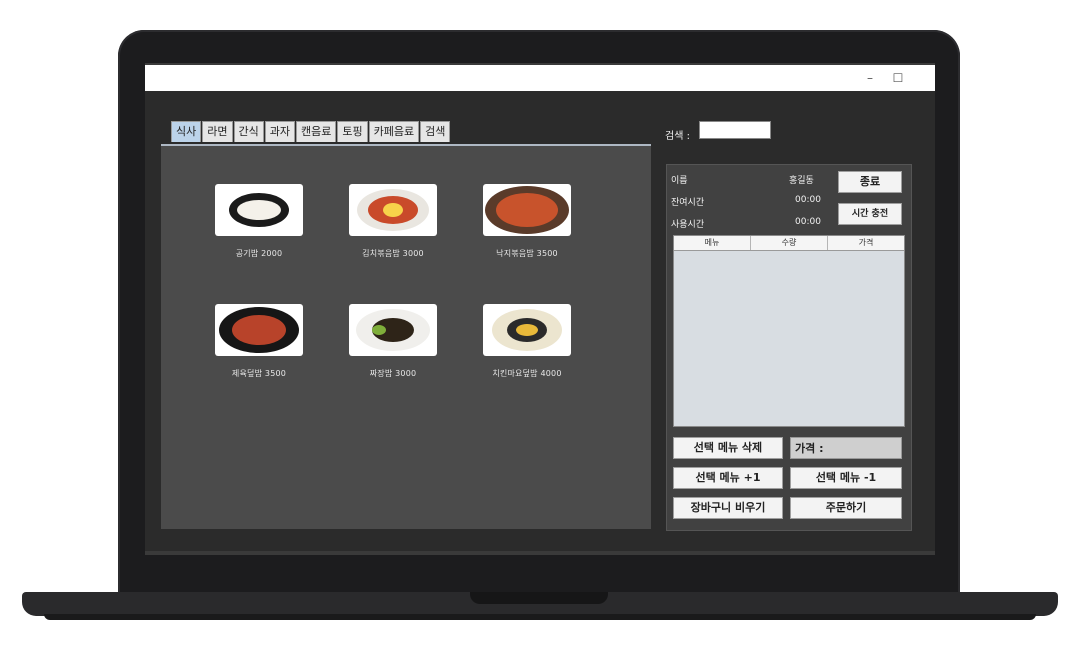 The width and height of the screenshot is (1080, 663). I want to click on food-image-kimchi-fried-rice, so click(393, 210).